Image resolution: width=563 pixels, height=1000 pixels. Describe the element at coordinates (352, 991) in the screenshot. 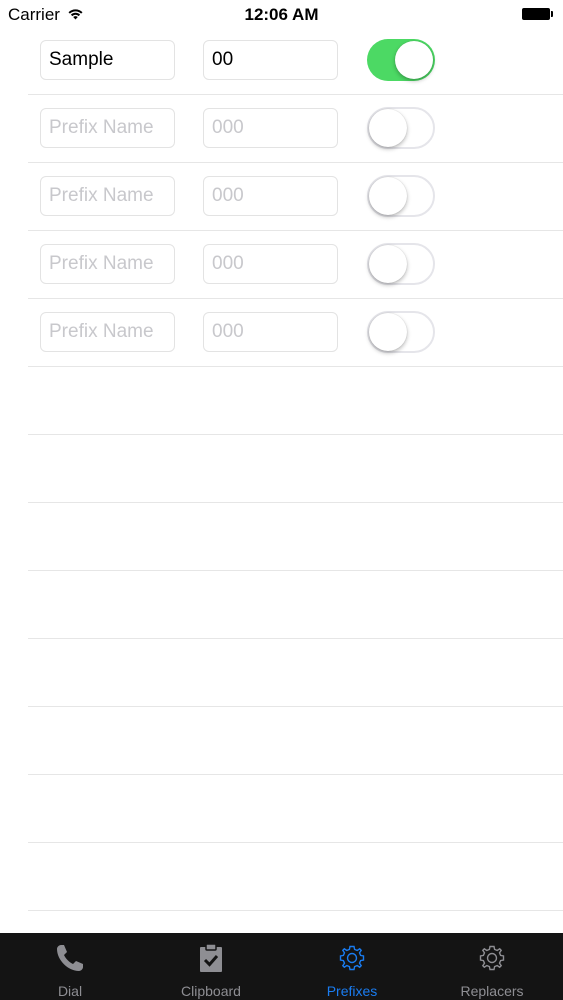

I see `tab-label: Prefixes` at that location.